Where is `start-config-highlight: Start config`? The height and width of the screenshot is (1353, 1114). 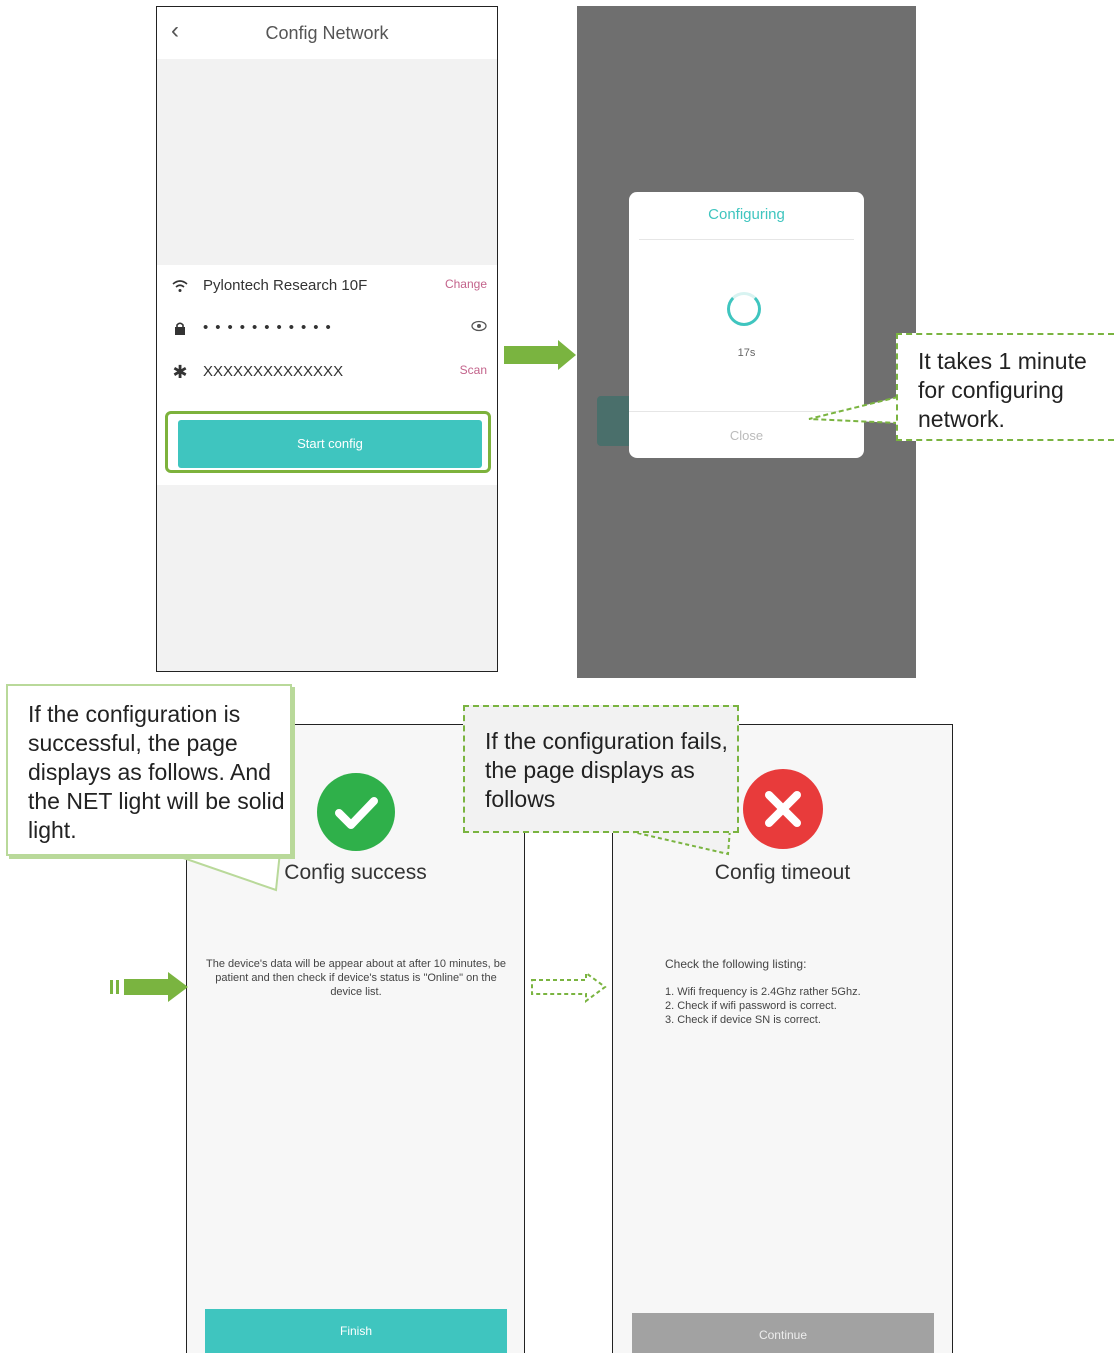 start-config-highlight: Start config is located at coordinates (328, 442).